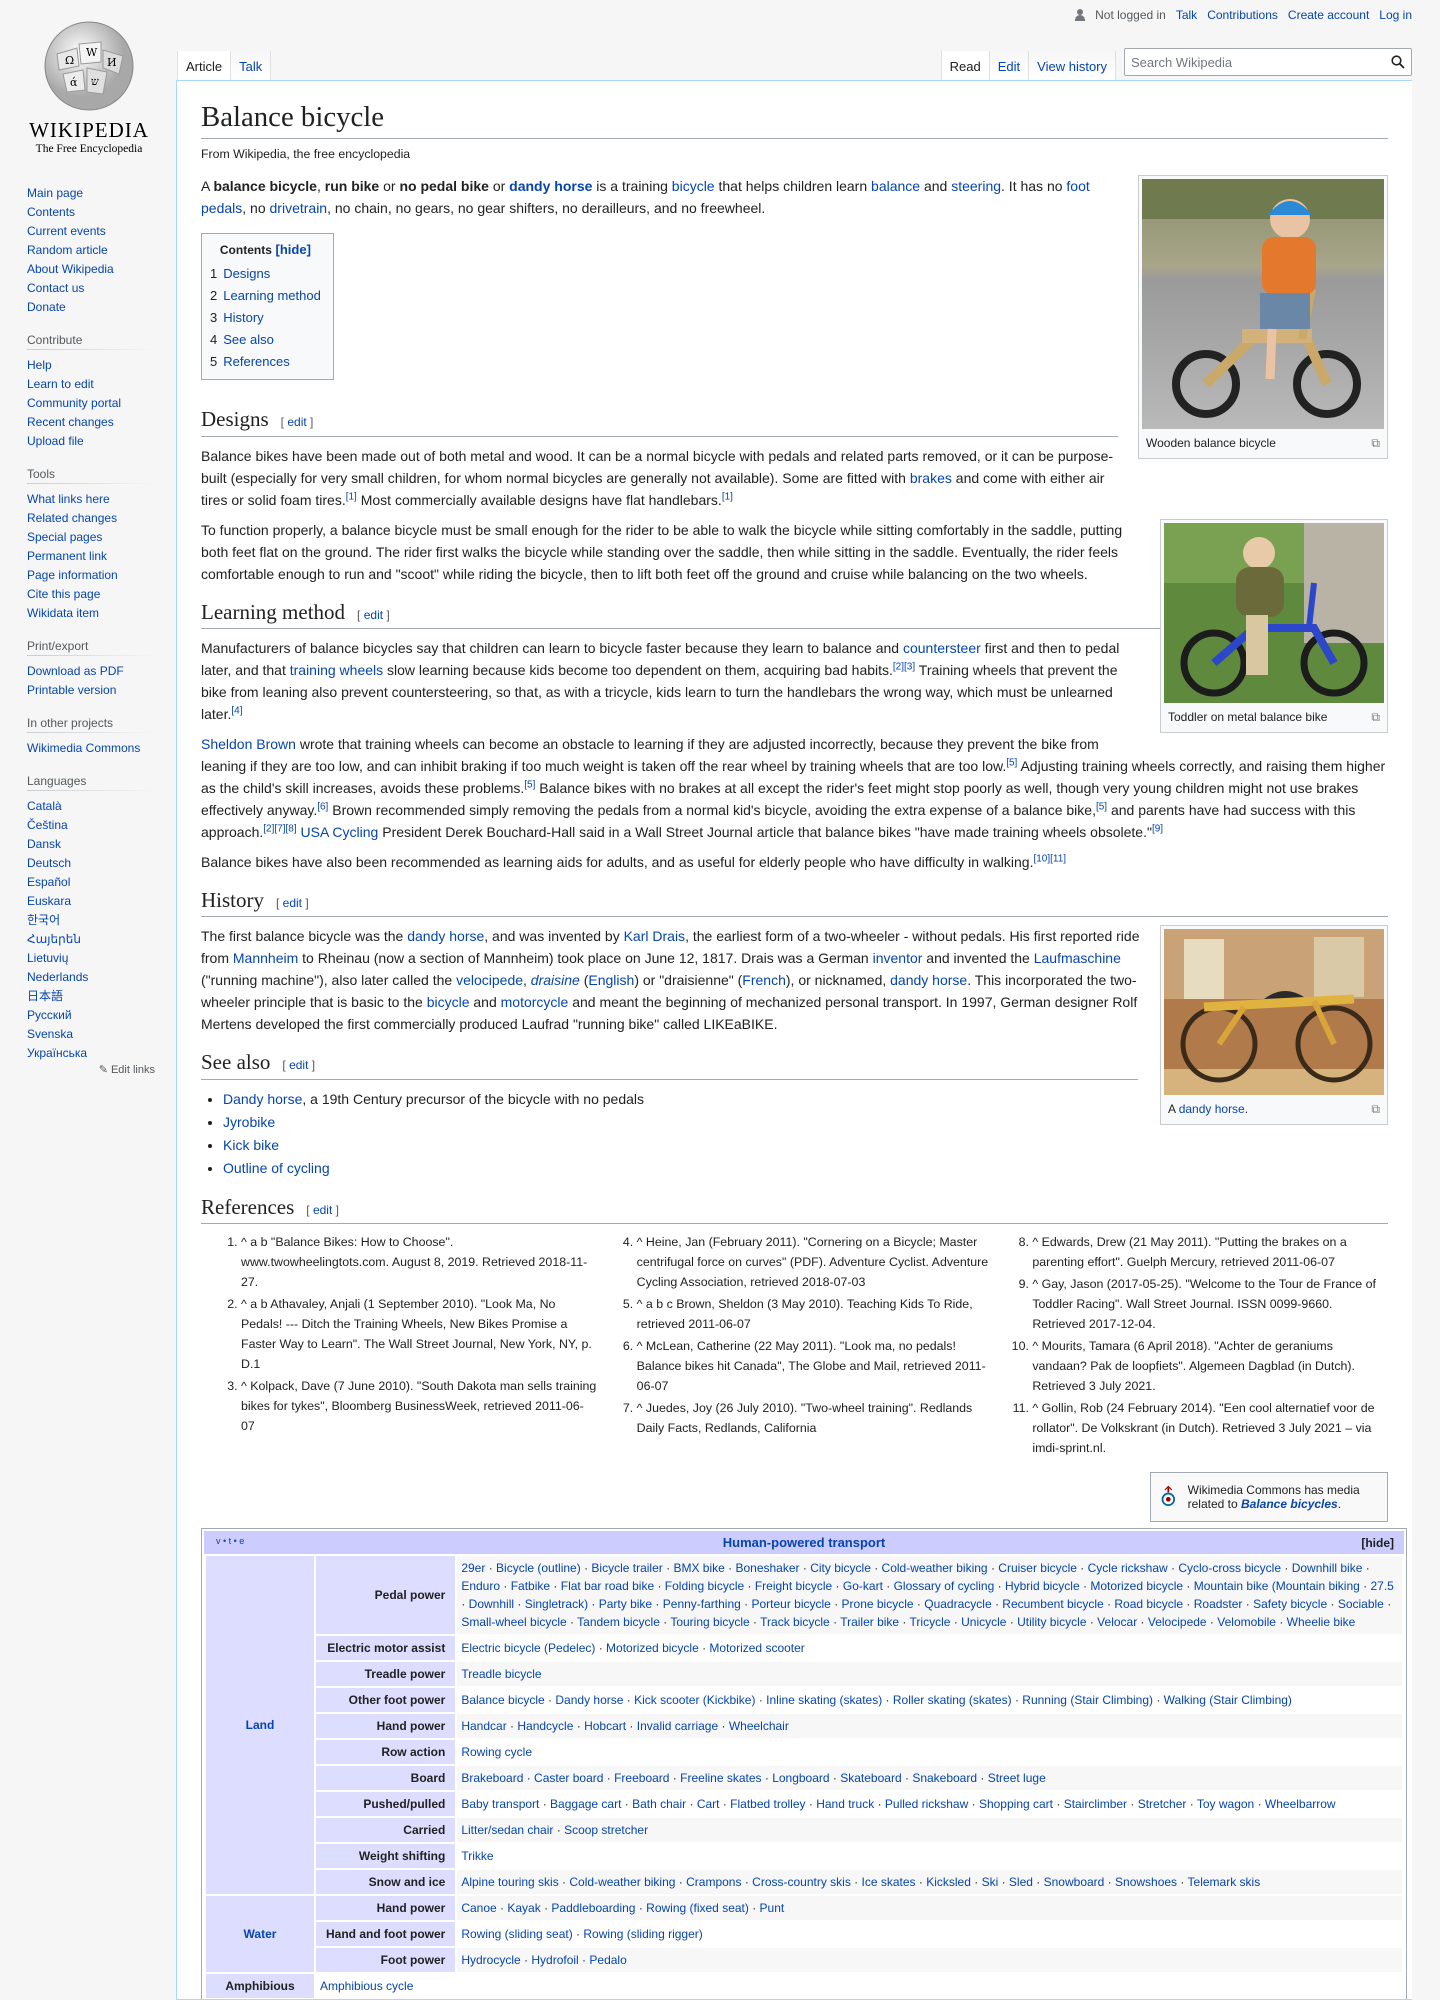 The width and height of the screenshot is (1440, 2000). I want to click on sidebar-contribute-item-link: Upload file, so click(55, 441).